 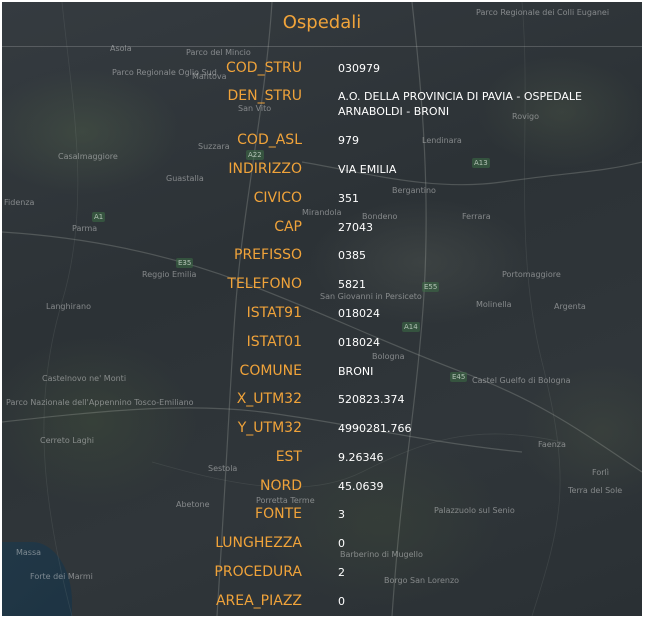 What do you see at coordinates (264, 68) in the screenshot?
I see `field-key: COD_STRU` at bounding box center [264, 68].